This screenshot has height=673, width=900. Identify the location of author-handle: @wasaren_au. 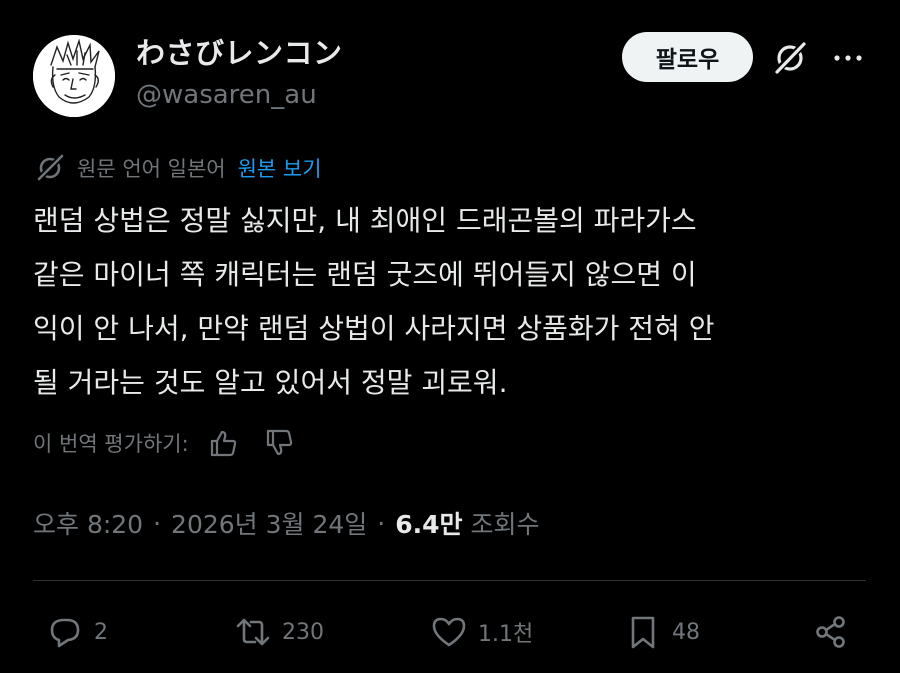
(226, 95).